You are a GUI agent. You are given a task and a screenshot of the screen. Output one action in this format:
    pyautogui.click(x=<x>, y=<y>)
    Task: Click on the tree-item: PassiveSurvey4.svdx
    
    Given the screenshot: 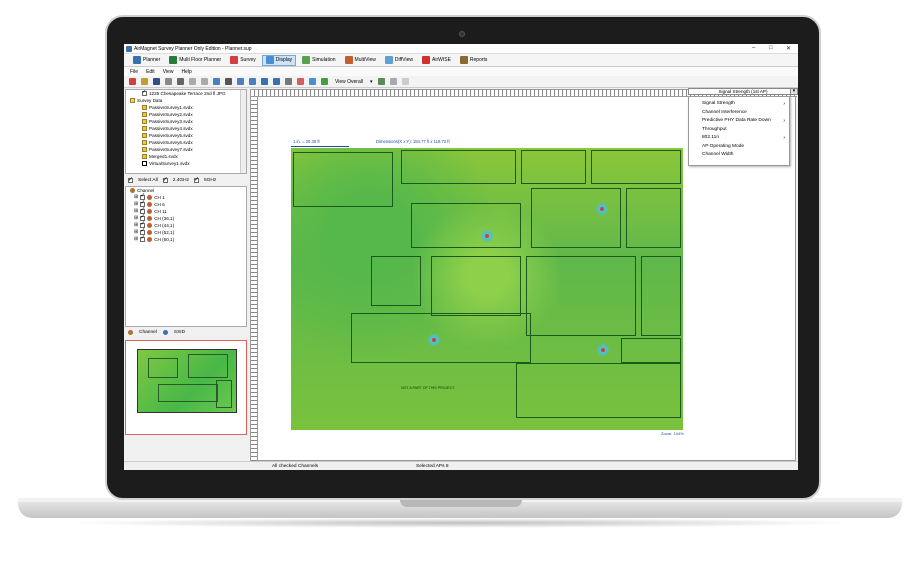 What is the action you would take?
    pyautogui.click(x=186, y=128)
    